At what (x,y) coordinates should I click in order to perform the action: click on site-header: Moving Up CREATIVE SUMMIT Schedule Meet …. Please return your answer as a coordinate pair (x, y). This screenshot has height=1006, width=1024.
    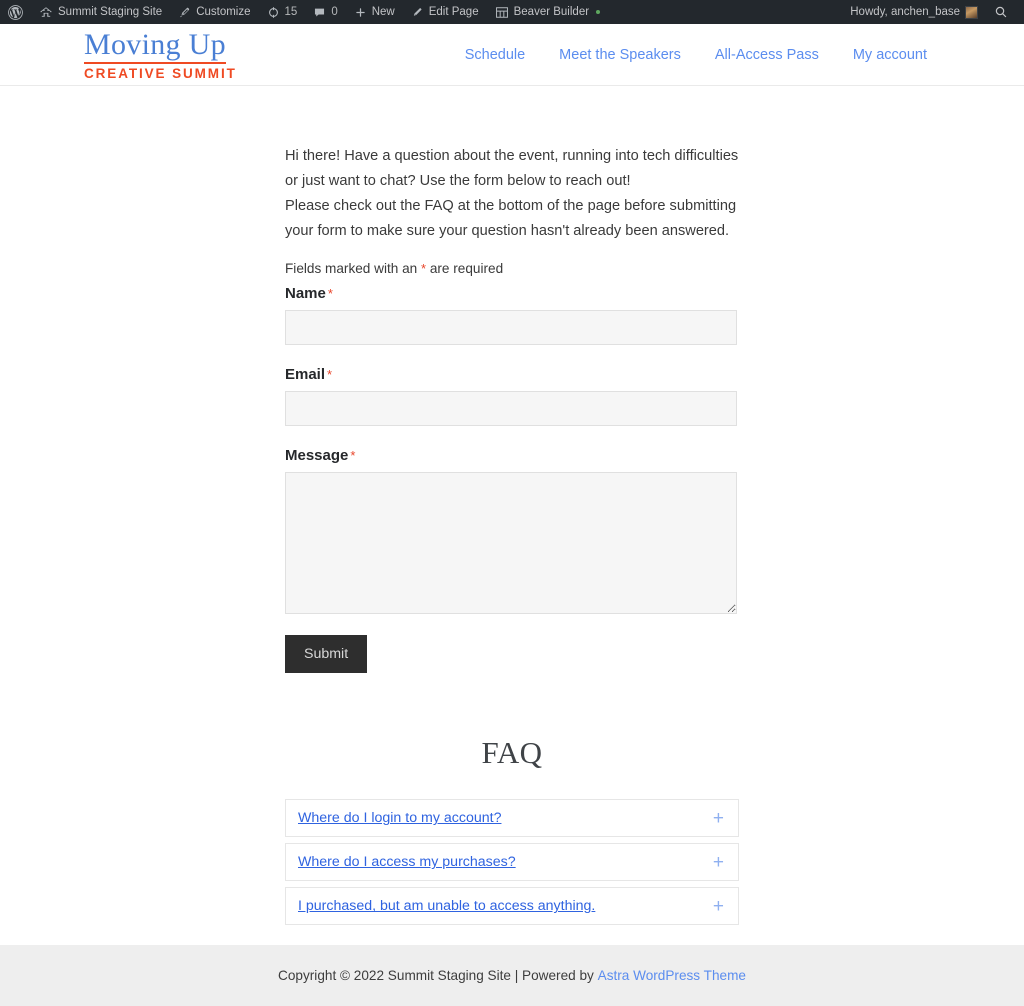
    Looking at the image, I should click on (512, 55).